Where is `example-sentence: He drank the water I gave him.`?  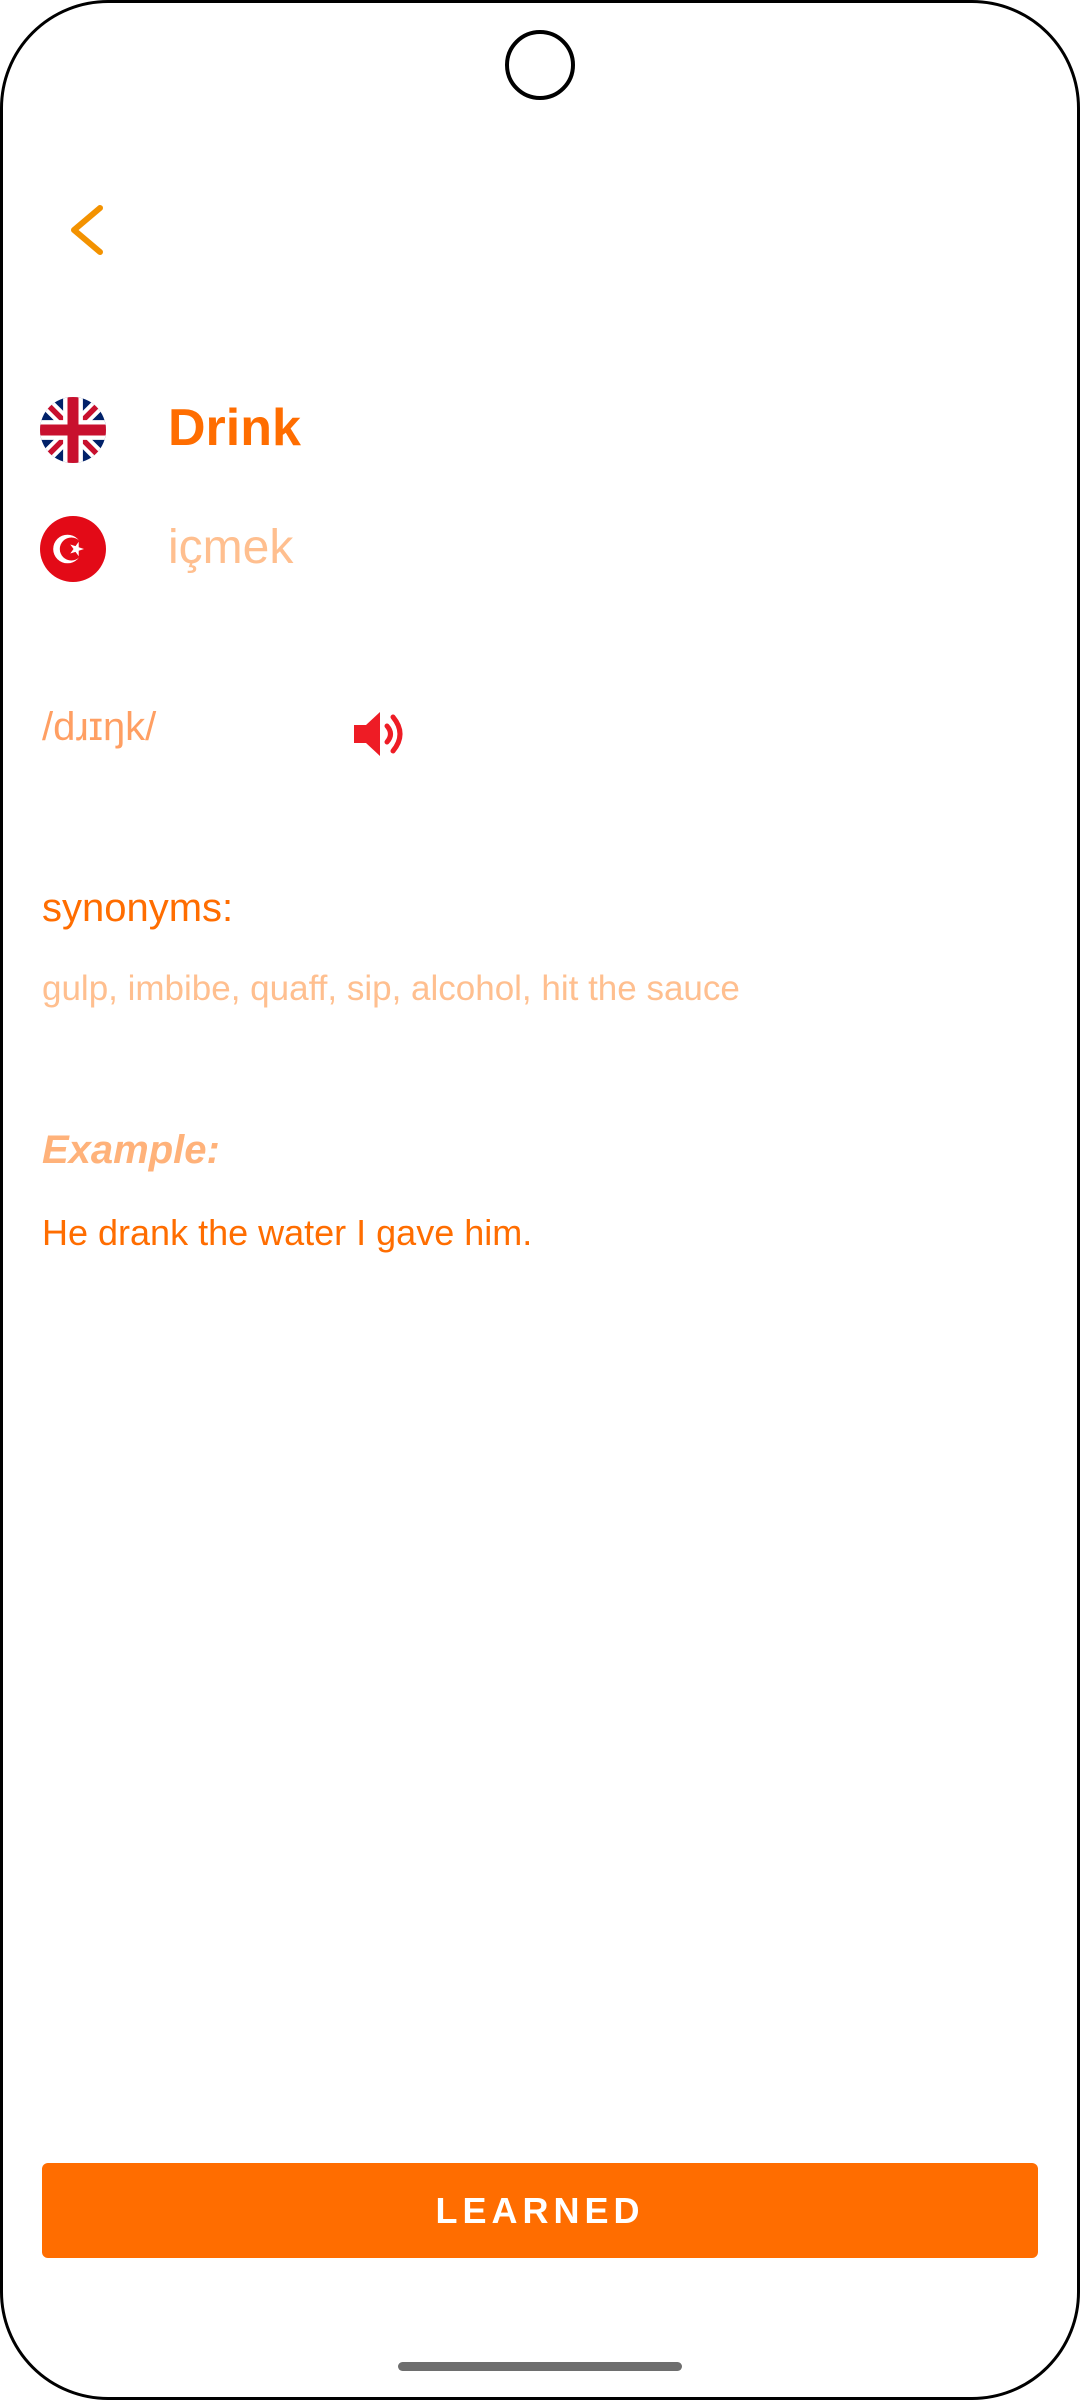
example-sentence: He drank the water I gave him. is located at coordinates (287, 1232).